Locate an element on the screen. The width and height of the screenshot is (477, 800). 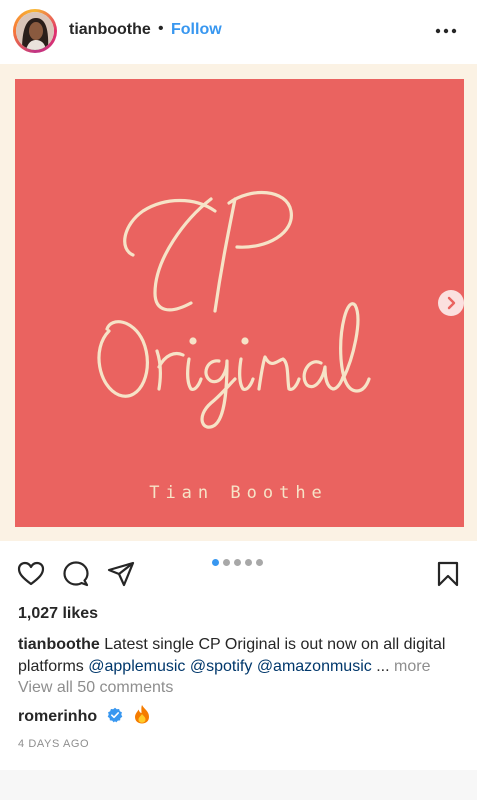
send-icon is located at coordinates (121, 574).